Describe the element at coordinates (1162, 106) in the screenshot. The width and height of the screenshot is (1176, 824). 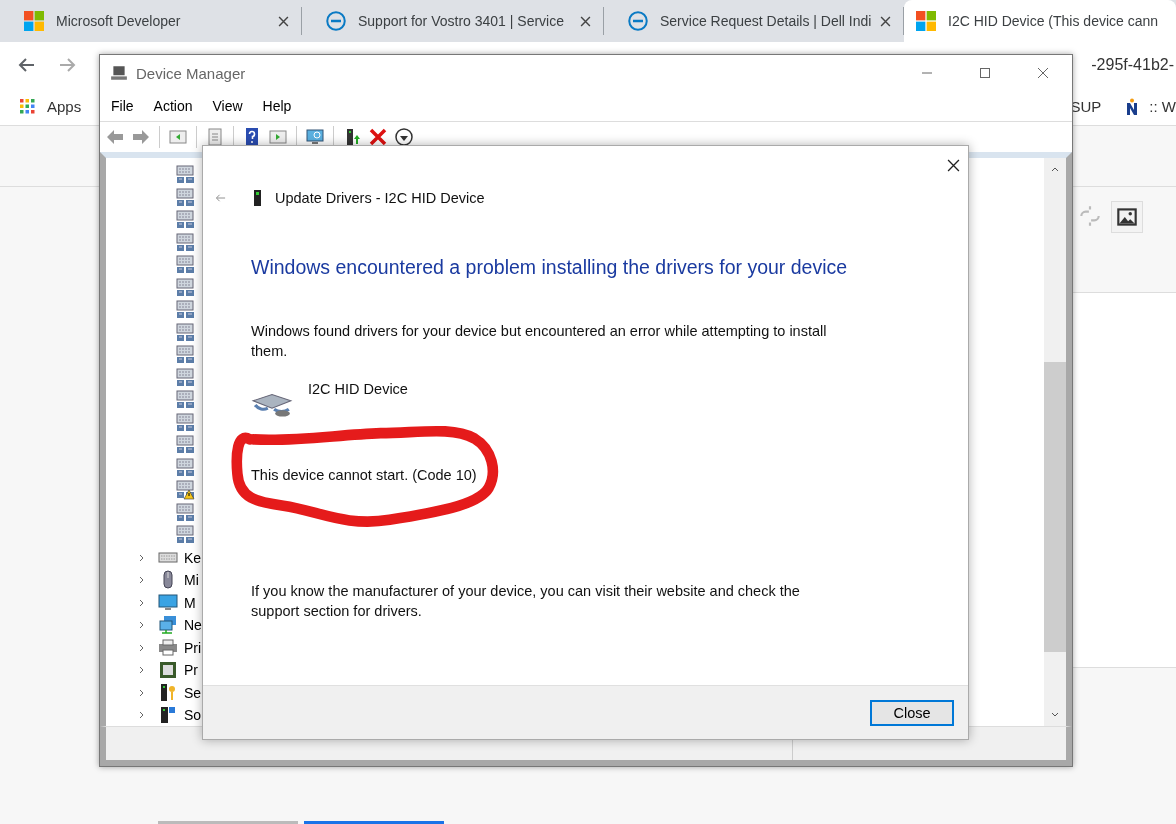
I see `bookmark-link: :: W` at that location.